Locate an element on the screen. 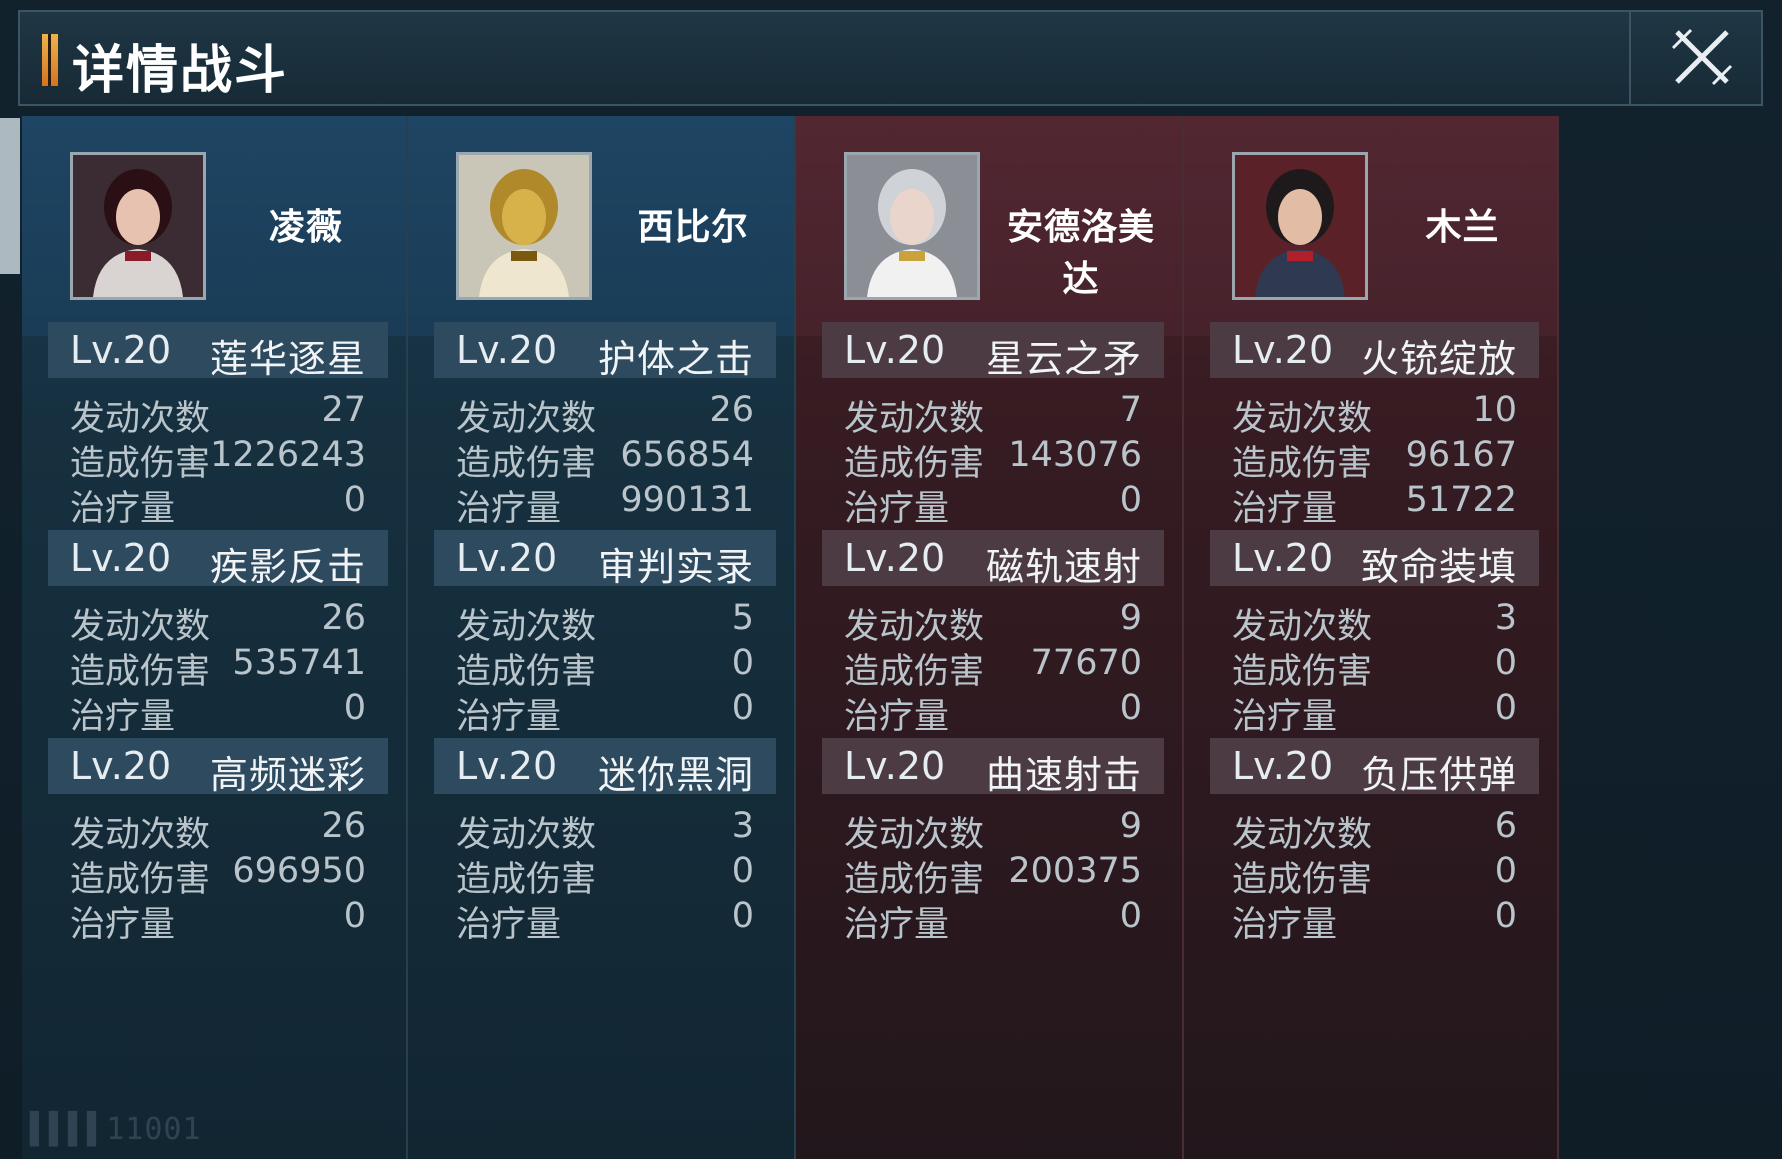  skill-block: Lv.20 星云之矛 发动次数 7 造成伤害 143076 治疗量 0 is located at coordinates (993, 425).